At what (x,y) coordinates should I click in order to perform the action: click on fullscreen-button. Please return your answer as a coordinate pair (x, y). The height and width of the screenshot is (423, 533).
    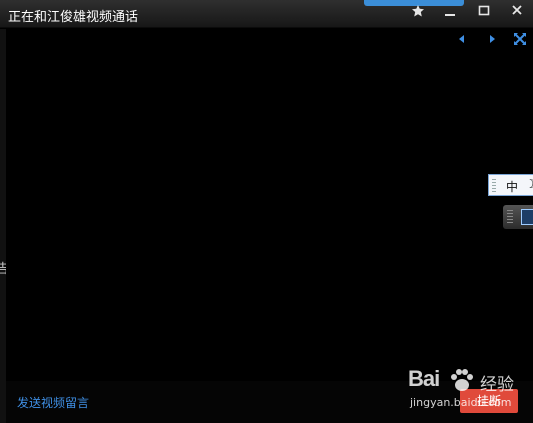
    Looking at the image, I should click on (520, 38).